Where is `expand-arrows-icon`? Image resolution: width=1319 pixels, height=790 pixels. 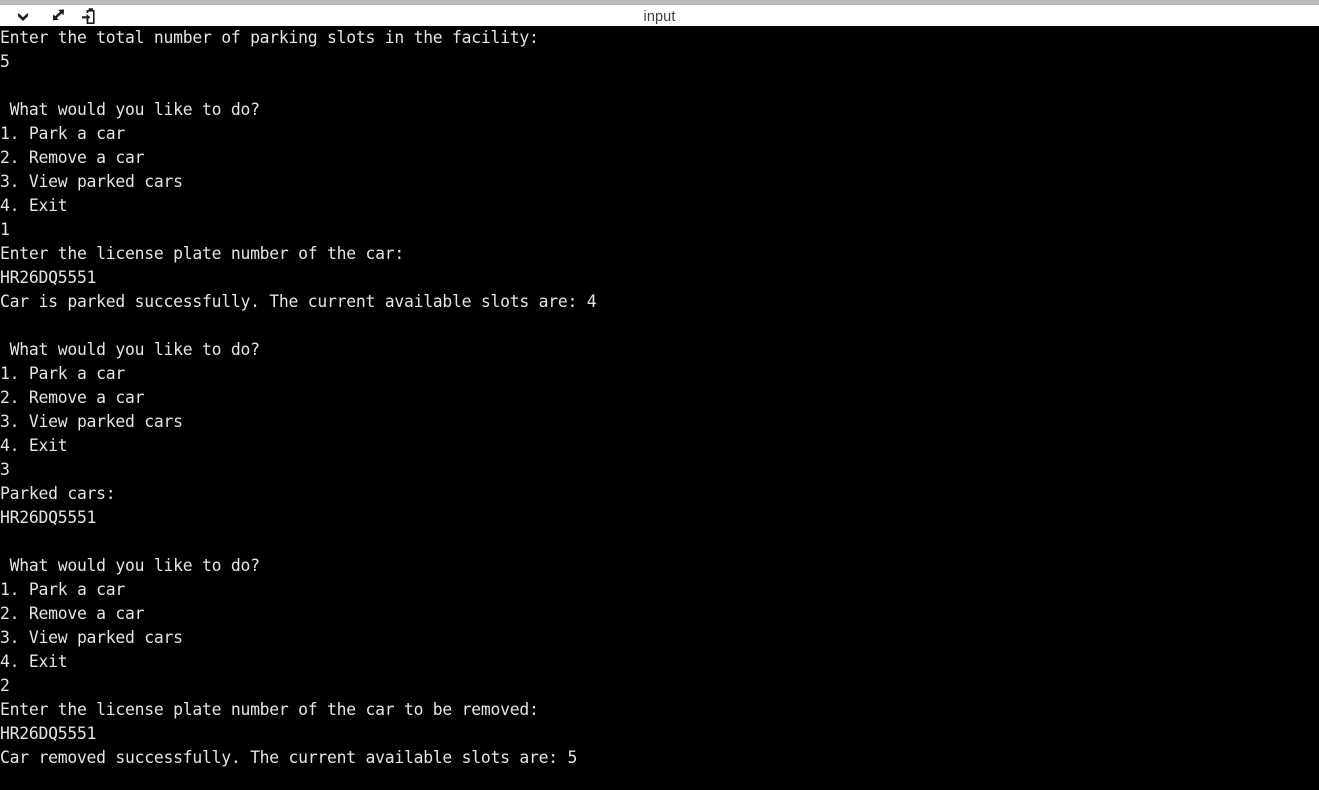 expand-arrows-icon is located at coordinates (57, 17).